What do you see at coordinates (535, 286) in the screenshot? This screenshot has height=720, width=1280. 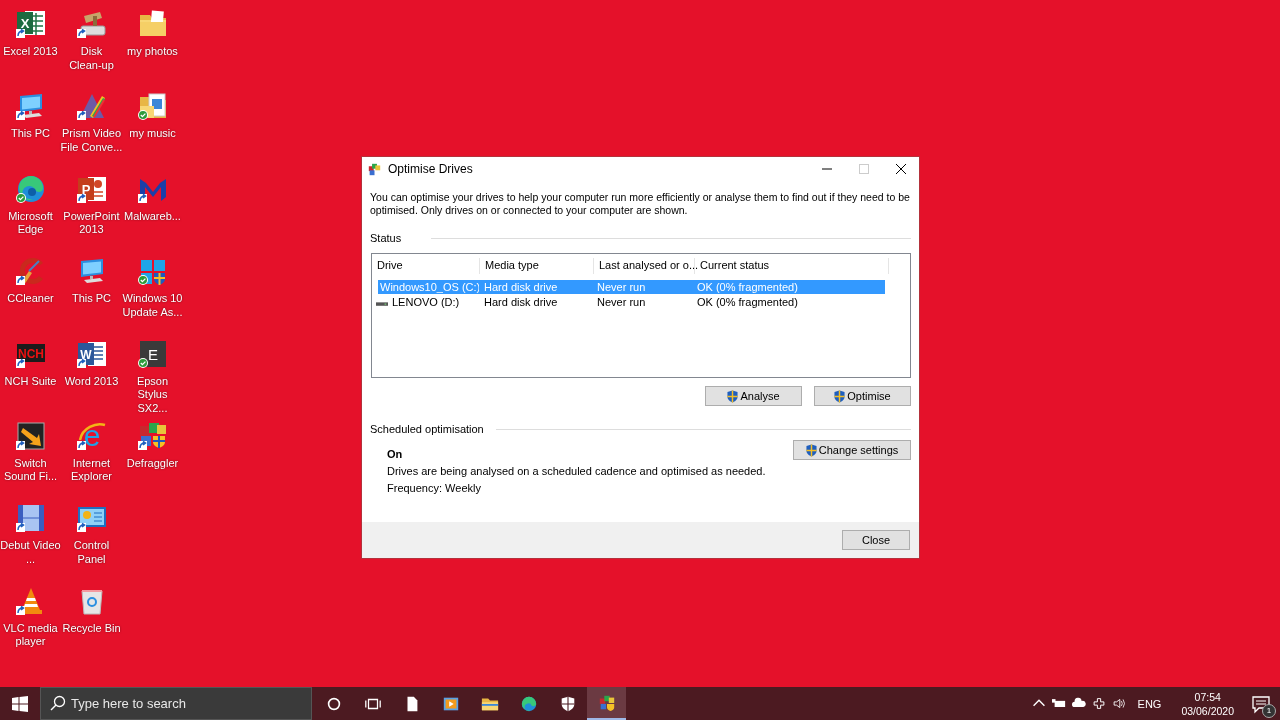 I see `table-cell: Hard disk drive` at bounding box center [535, 286].